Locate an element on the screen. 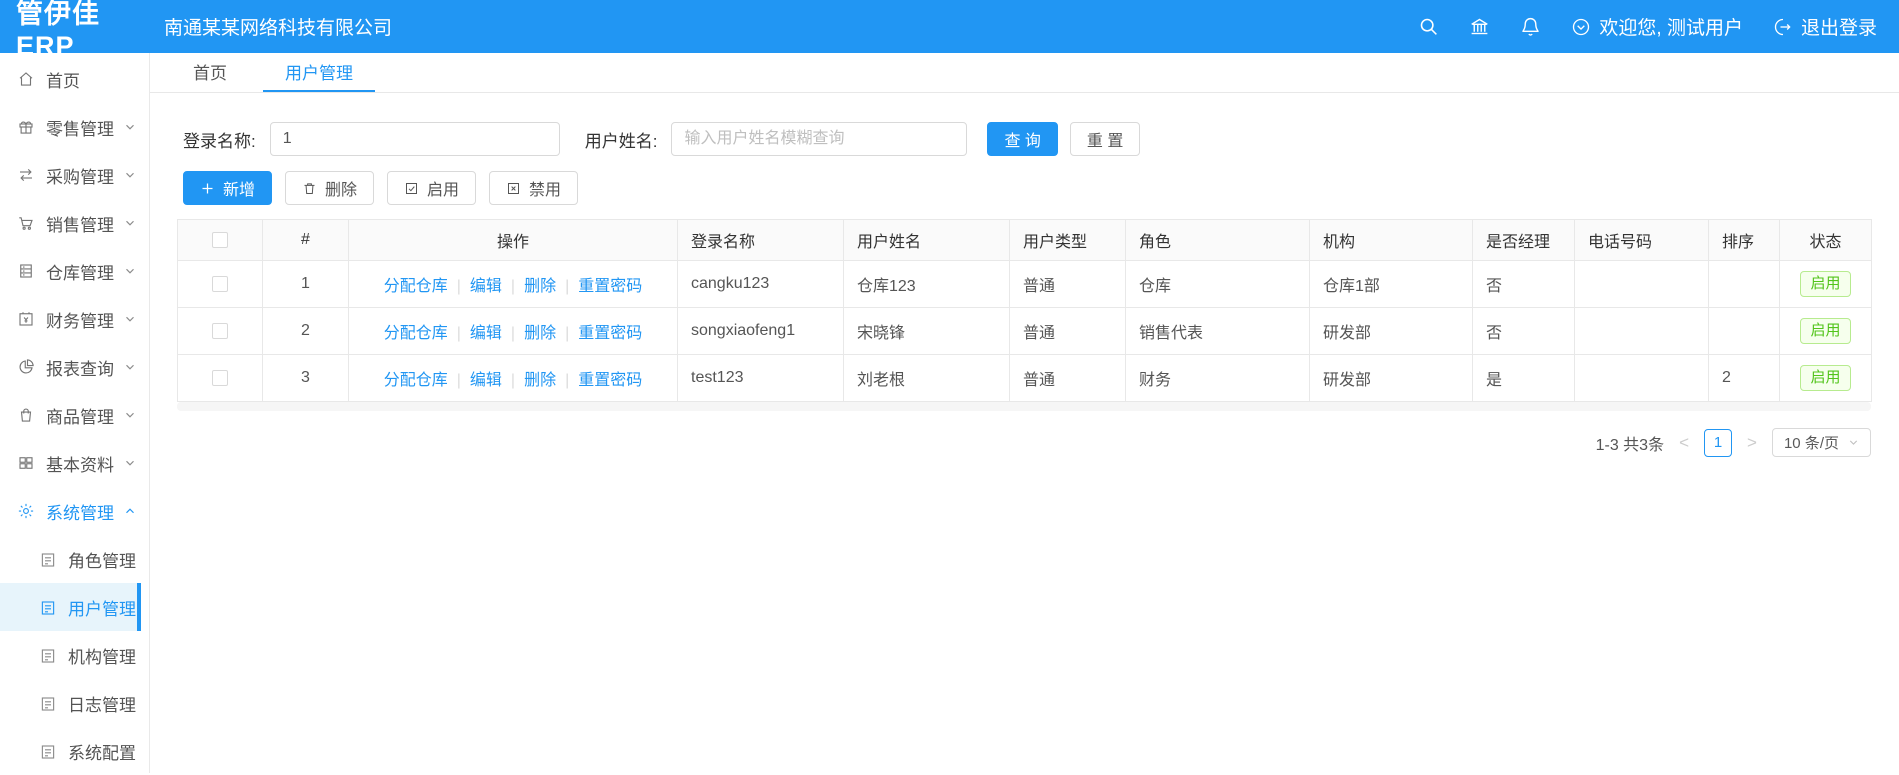 This screenshot has height=775, width=1899. gift-icon is located at coordinates (26, 127).